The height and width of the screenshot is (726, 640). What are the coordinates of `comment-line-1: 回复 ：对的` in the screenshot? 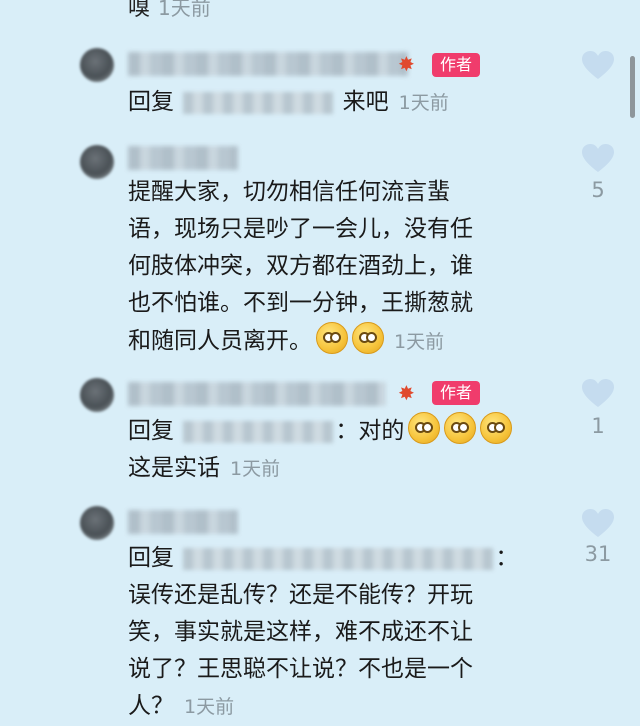 It's located at (338, 431).